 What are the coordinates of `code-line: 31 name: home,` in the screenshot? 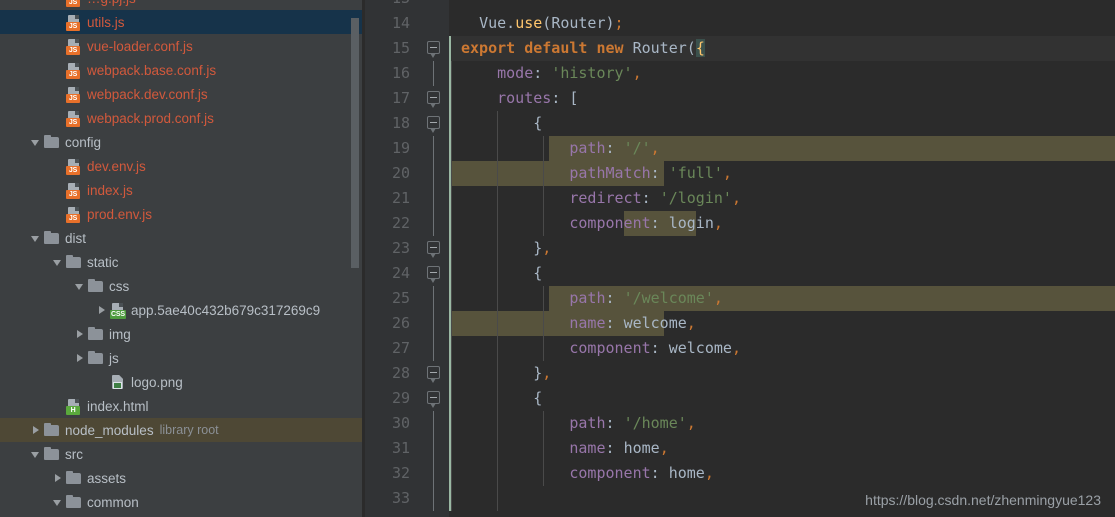 It's located at (740, 448).